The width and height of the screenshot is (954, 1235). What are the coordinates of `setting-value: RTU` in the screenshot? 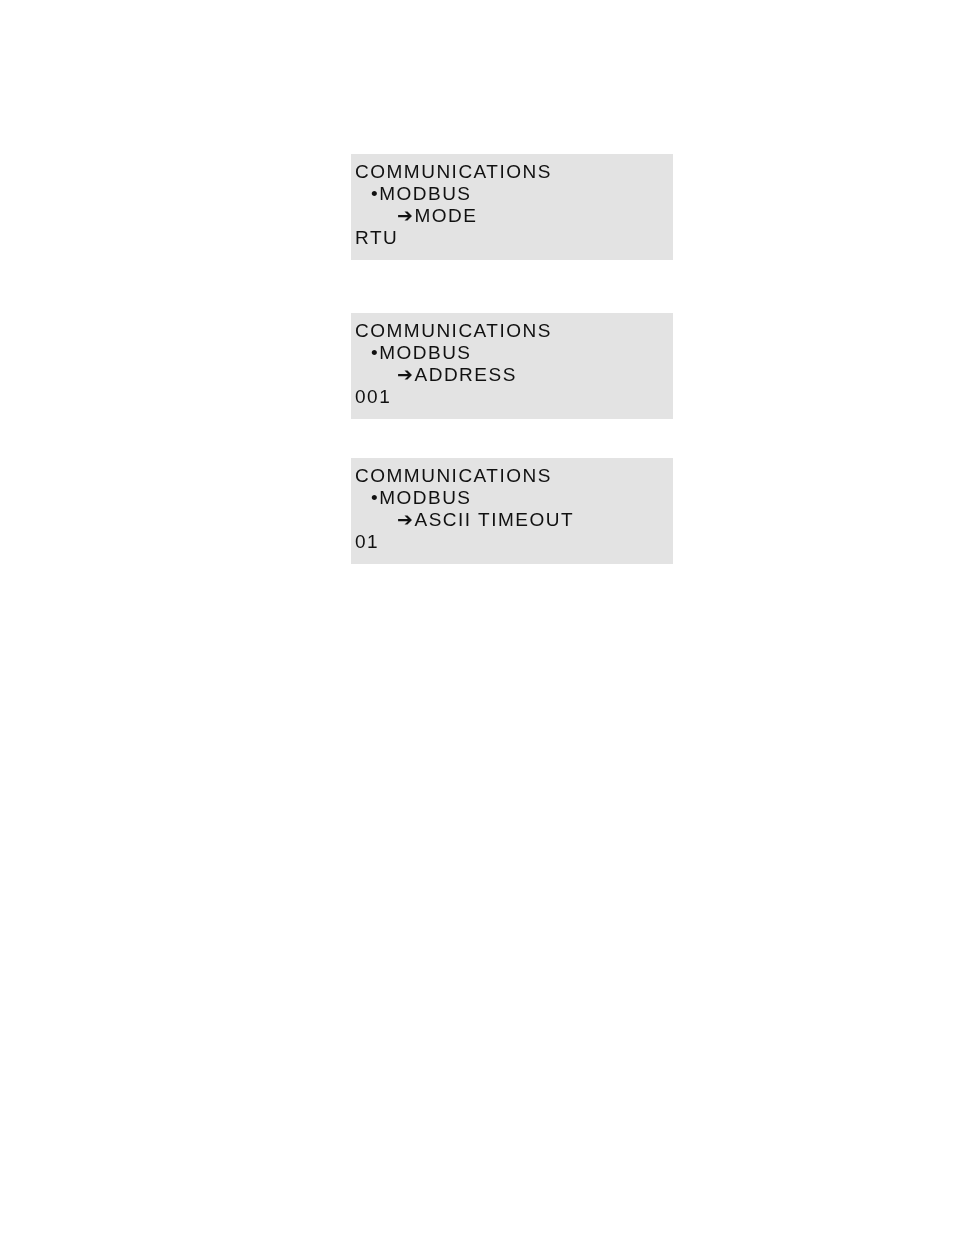 It's located at (377, 237).